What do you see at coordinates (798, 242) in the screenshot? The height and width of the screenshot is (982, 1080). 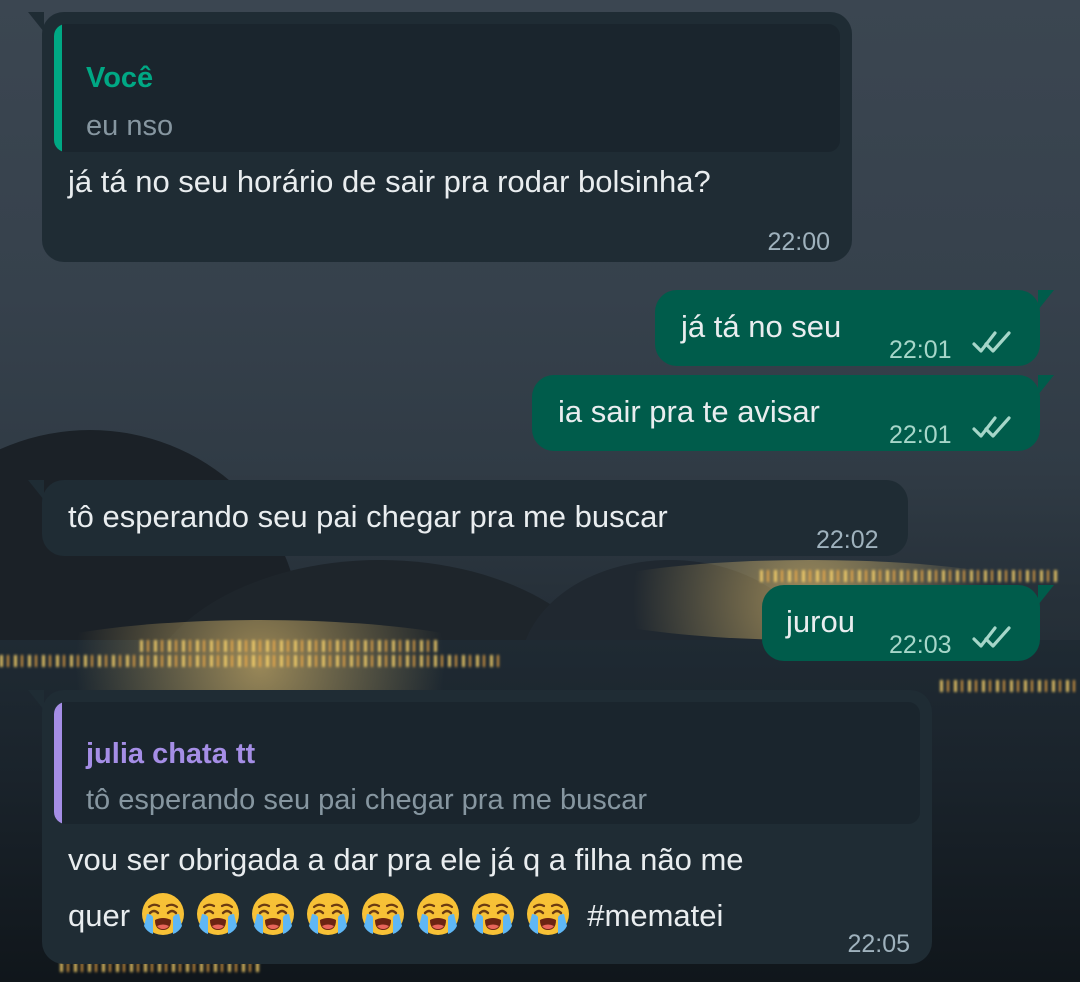 I see `message-time: 22:00` at bounding box center [798, 242].